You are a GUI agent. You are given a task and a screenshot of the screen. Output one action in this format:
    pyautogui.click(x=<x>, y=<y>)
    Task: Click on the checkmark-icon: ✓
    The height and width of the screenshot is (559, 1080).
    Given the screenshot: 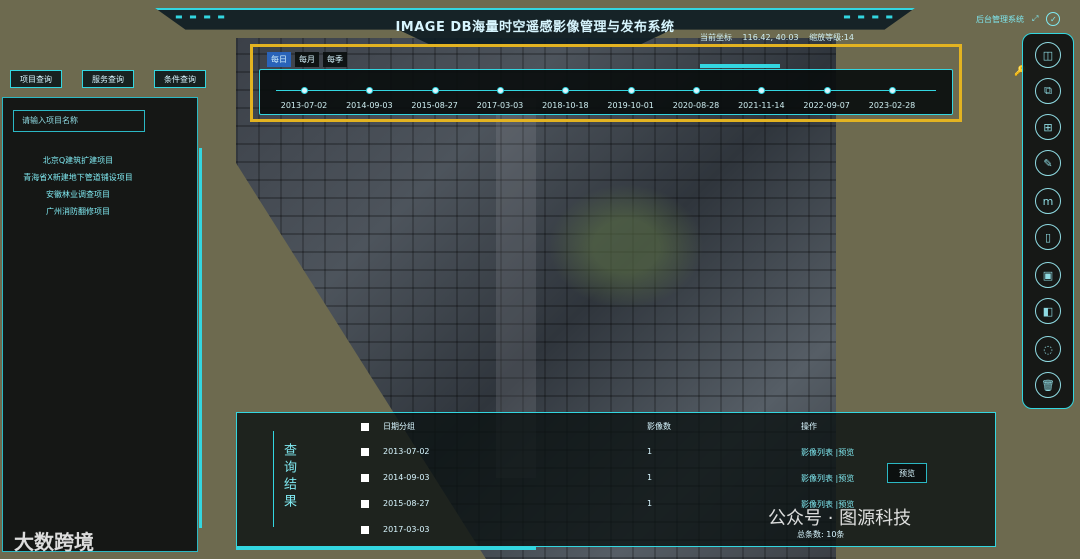 What is the action you would take?
    pyautogui.click(x=1053, y=19)
    